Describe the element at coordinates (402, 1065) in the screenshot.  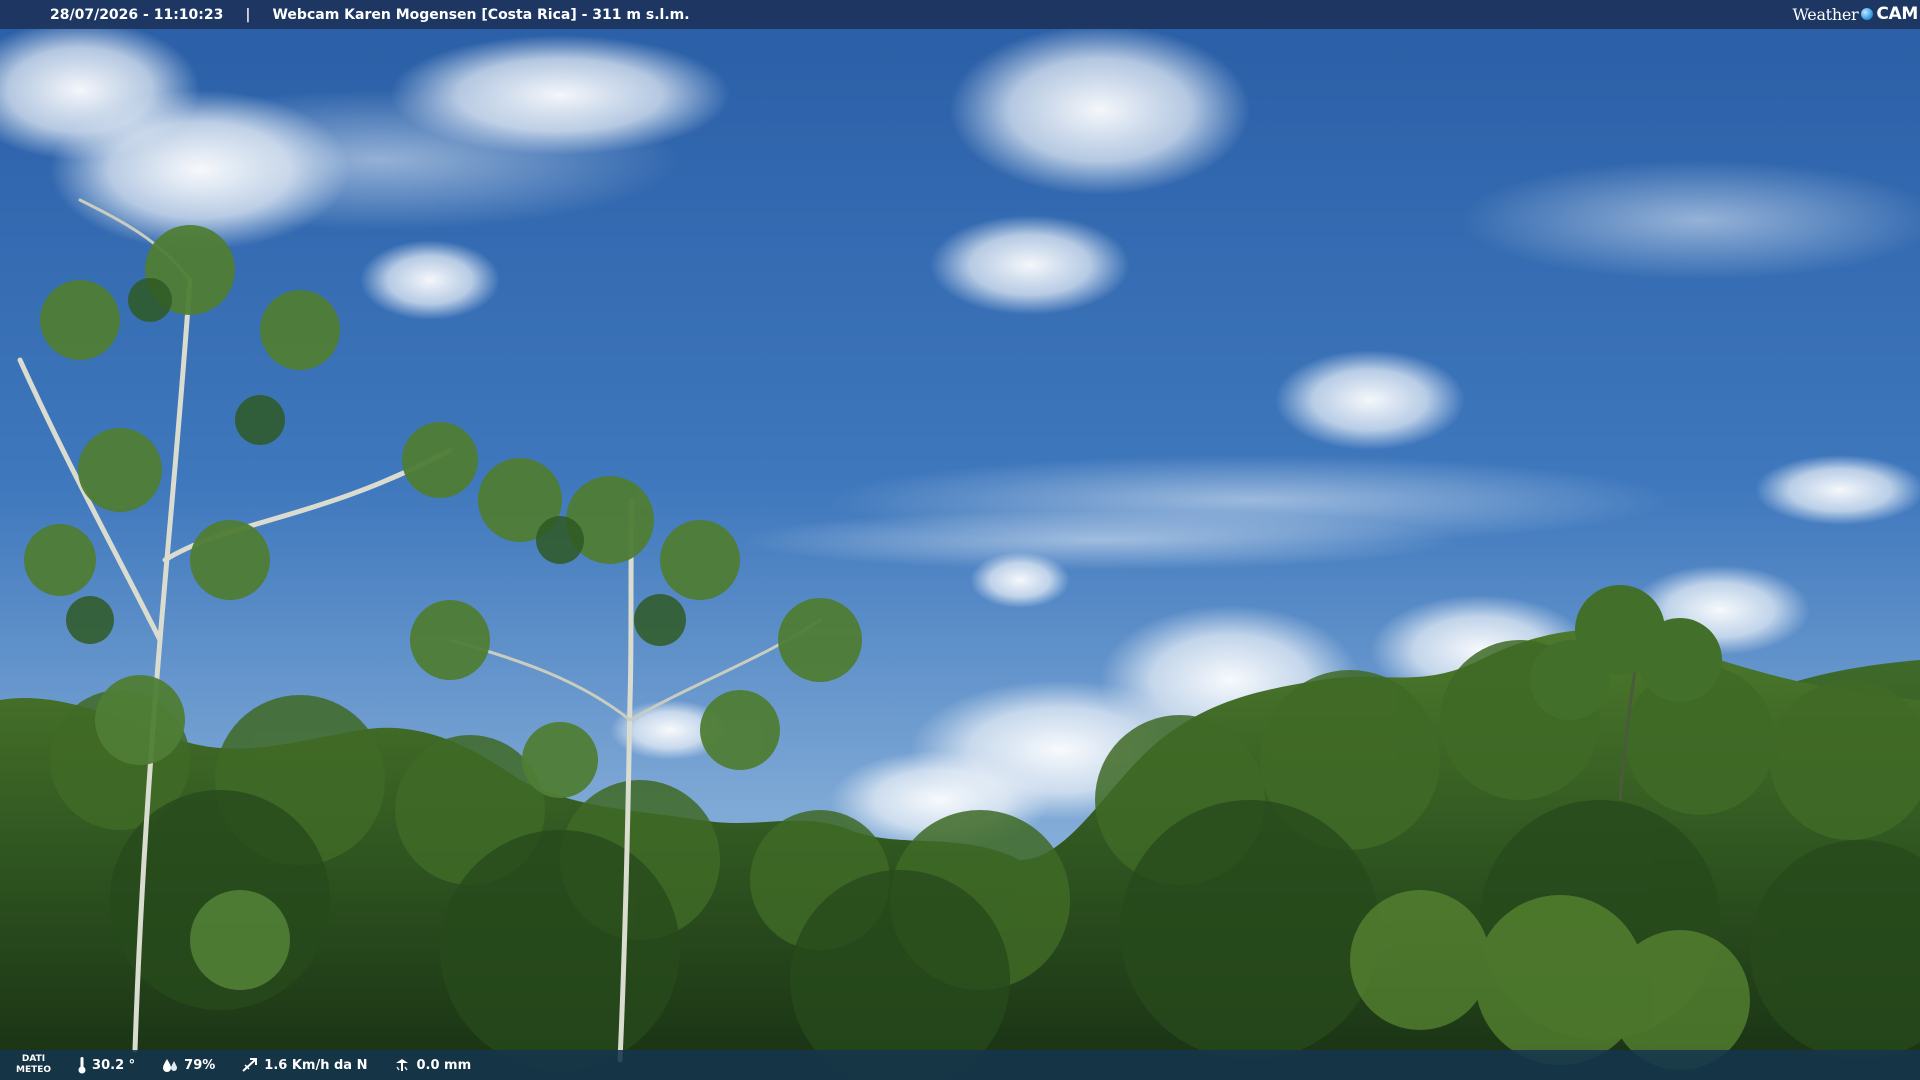
I see `rain-gauge-icon` at that location.